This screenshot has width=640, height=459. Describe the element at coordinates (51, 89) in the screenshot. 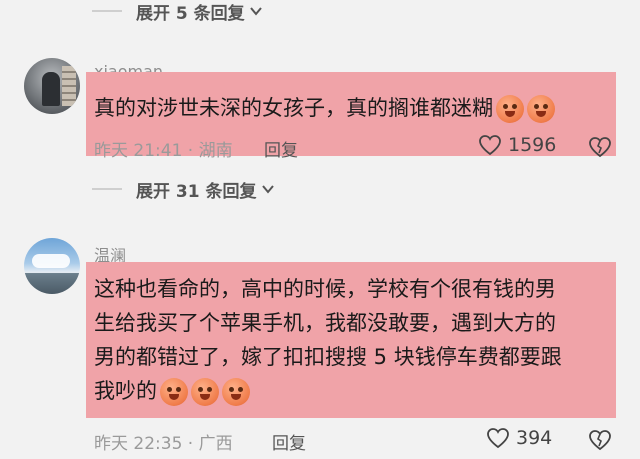

I see `avatar-figure` at that location.